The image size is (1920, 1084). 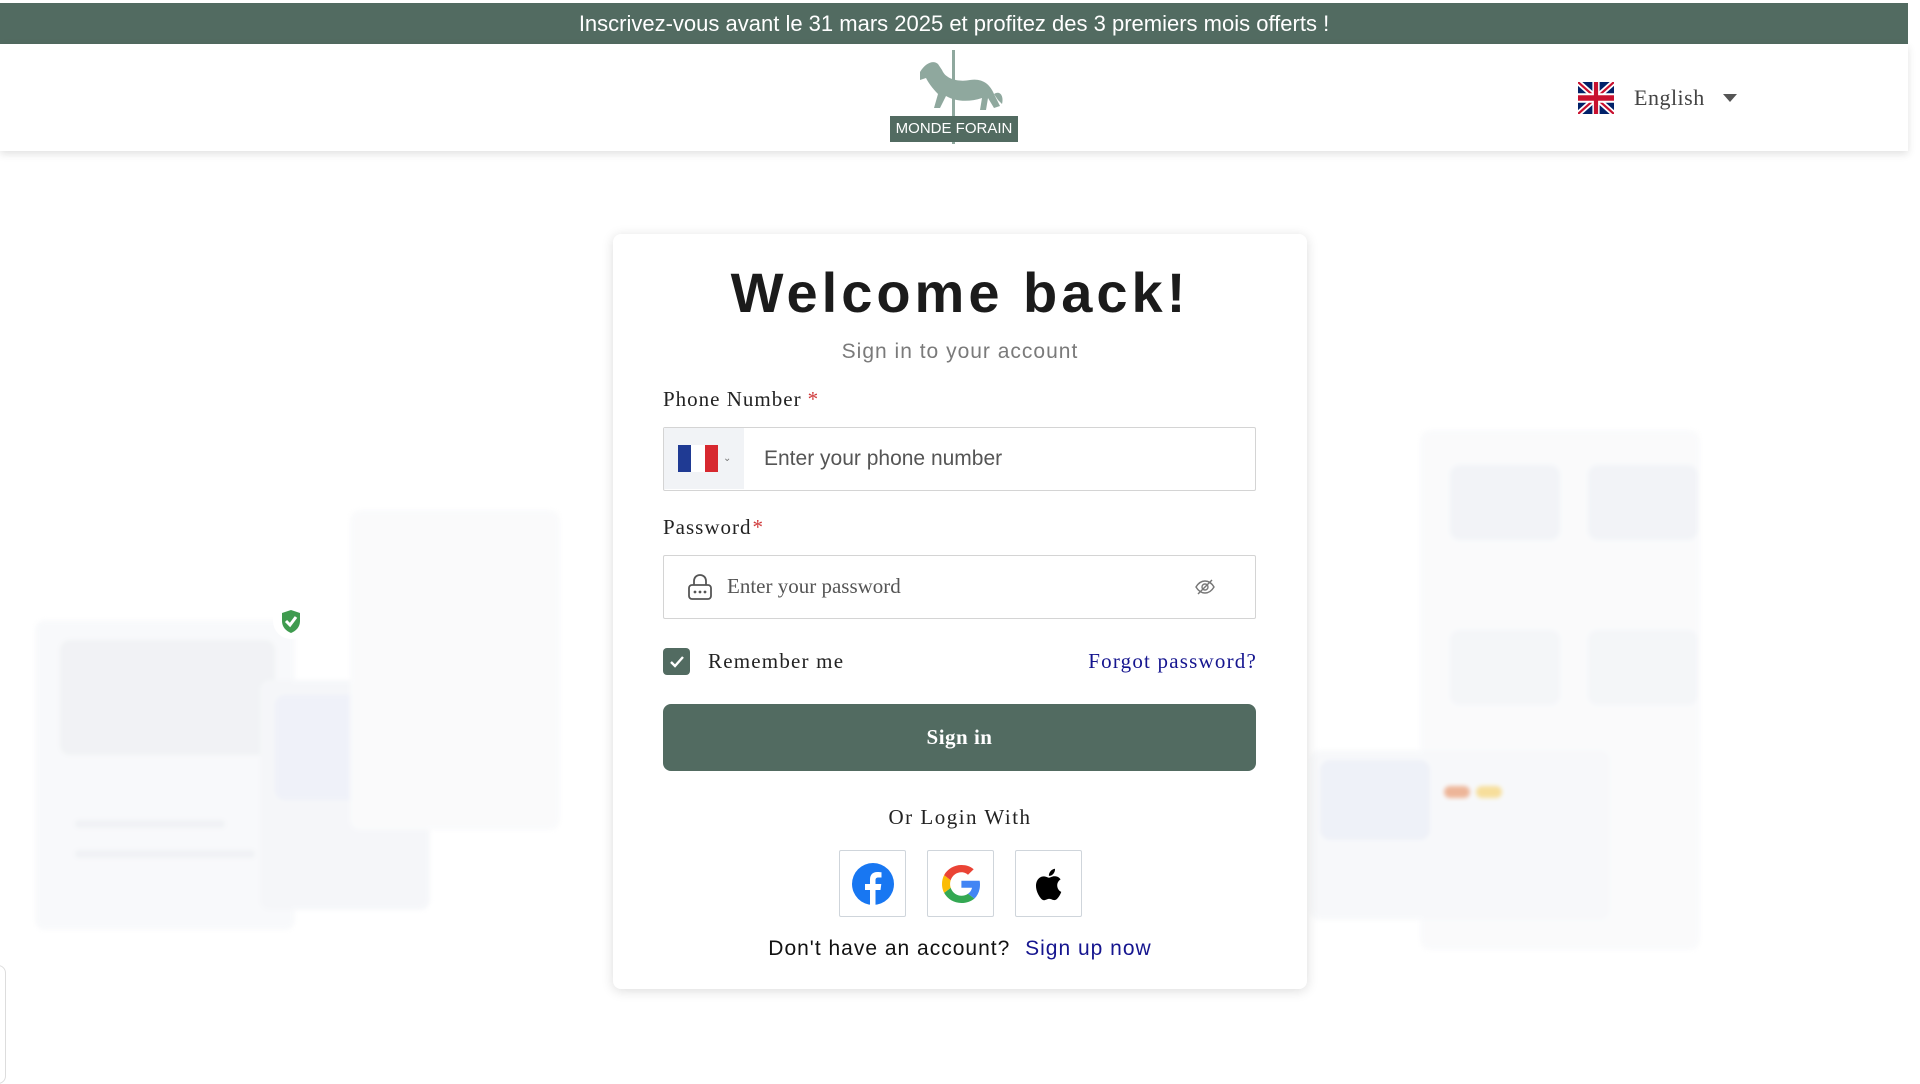 I want to click on chevron-down-icon, so click(x=1729, y=98).